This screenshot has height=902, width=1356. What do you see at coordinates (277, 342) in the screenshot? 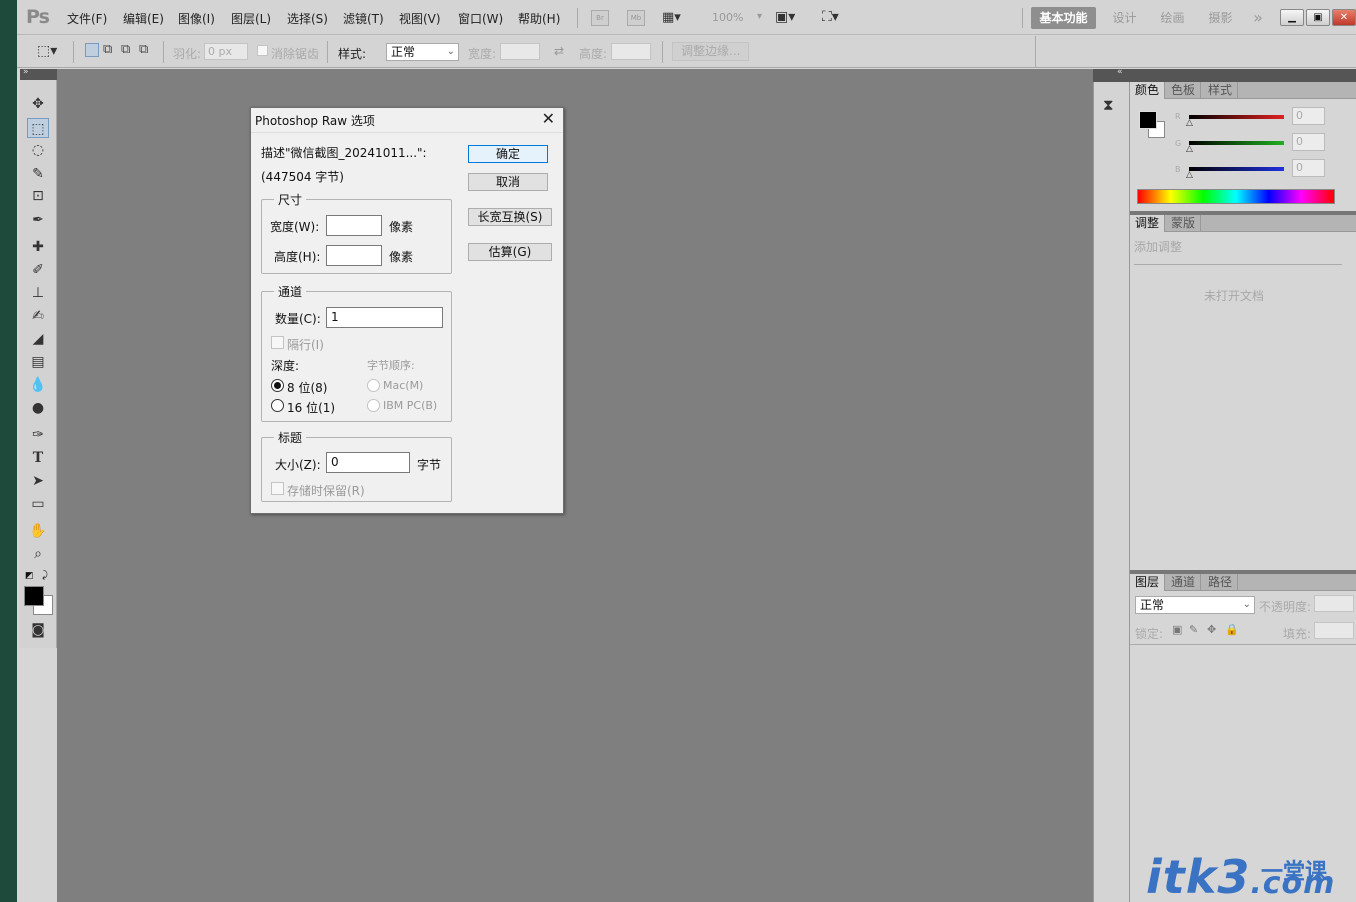
I see `interleave-checkbox` at bounding box center [277, 342].